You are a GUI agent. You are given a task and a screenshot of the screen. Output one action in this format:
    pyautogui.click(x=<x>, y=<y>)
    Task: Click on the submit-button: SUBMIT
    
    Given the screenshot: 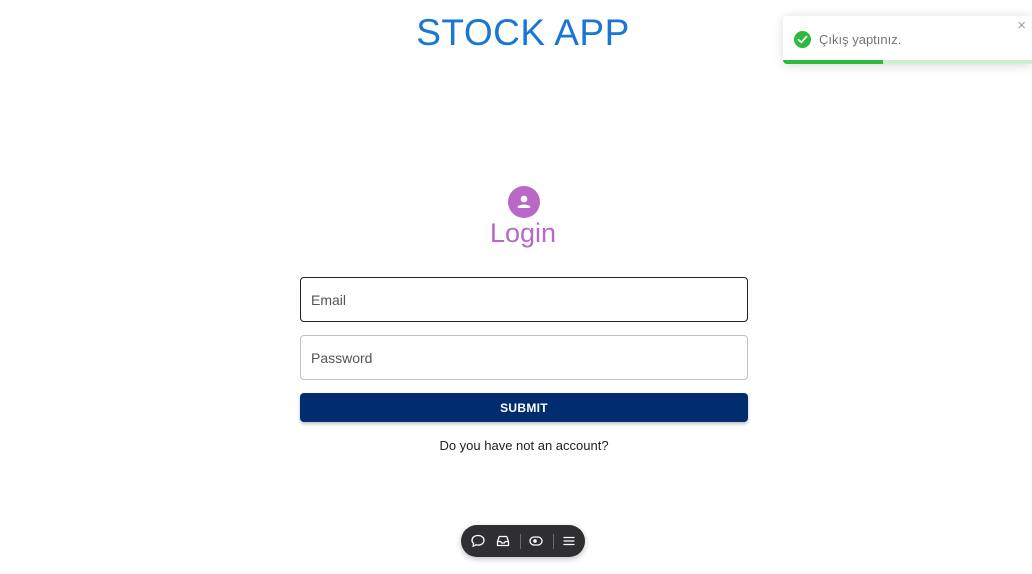 What is the action you would take?
    pyautogui.click(x=524, y=407)
    